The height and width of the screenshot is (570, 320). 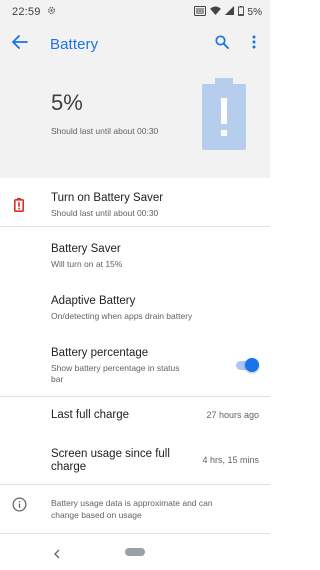 I want to click on search-icon, so click(x=222, y=44).